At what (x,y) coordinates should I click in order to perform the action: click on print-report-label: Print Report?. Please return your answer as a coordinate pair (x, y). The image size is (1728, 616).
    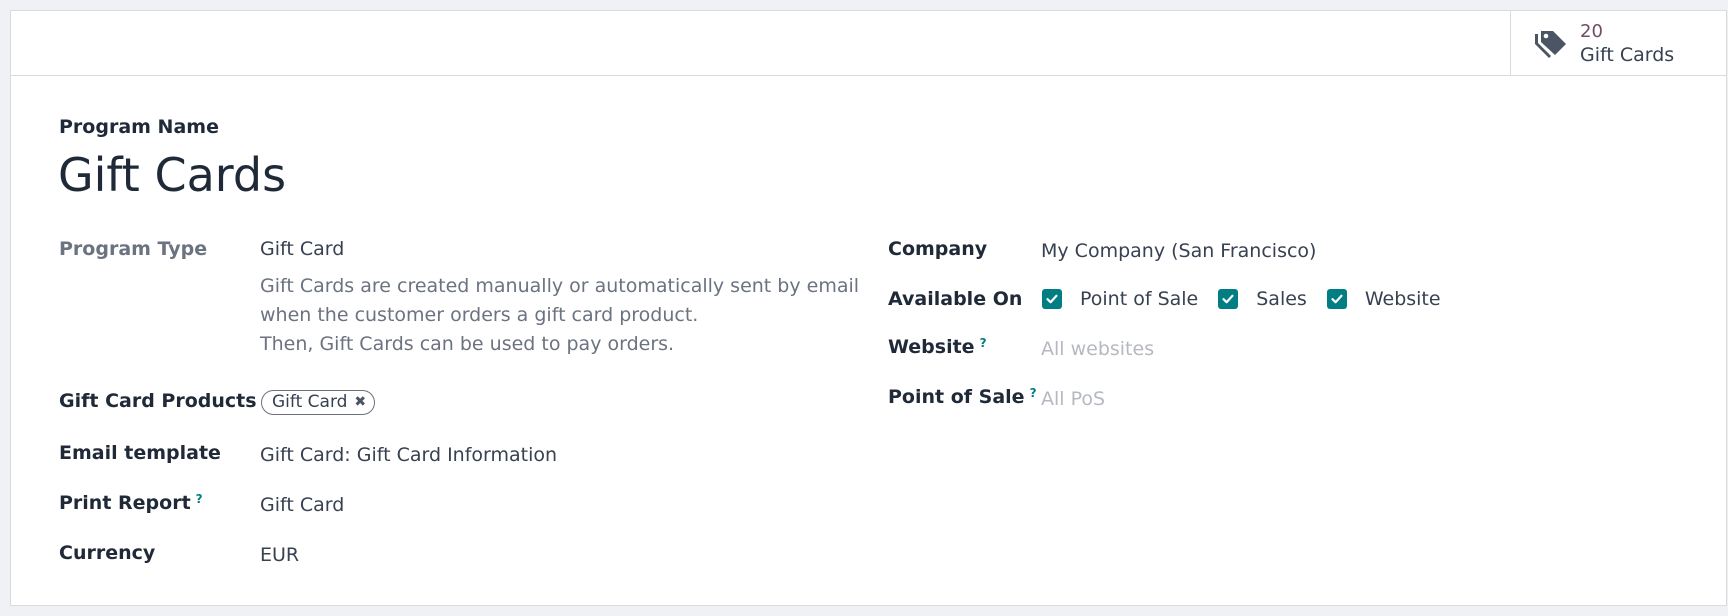
    Looking at the image, I should click on (131, 503).